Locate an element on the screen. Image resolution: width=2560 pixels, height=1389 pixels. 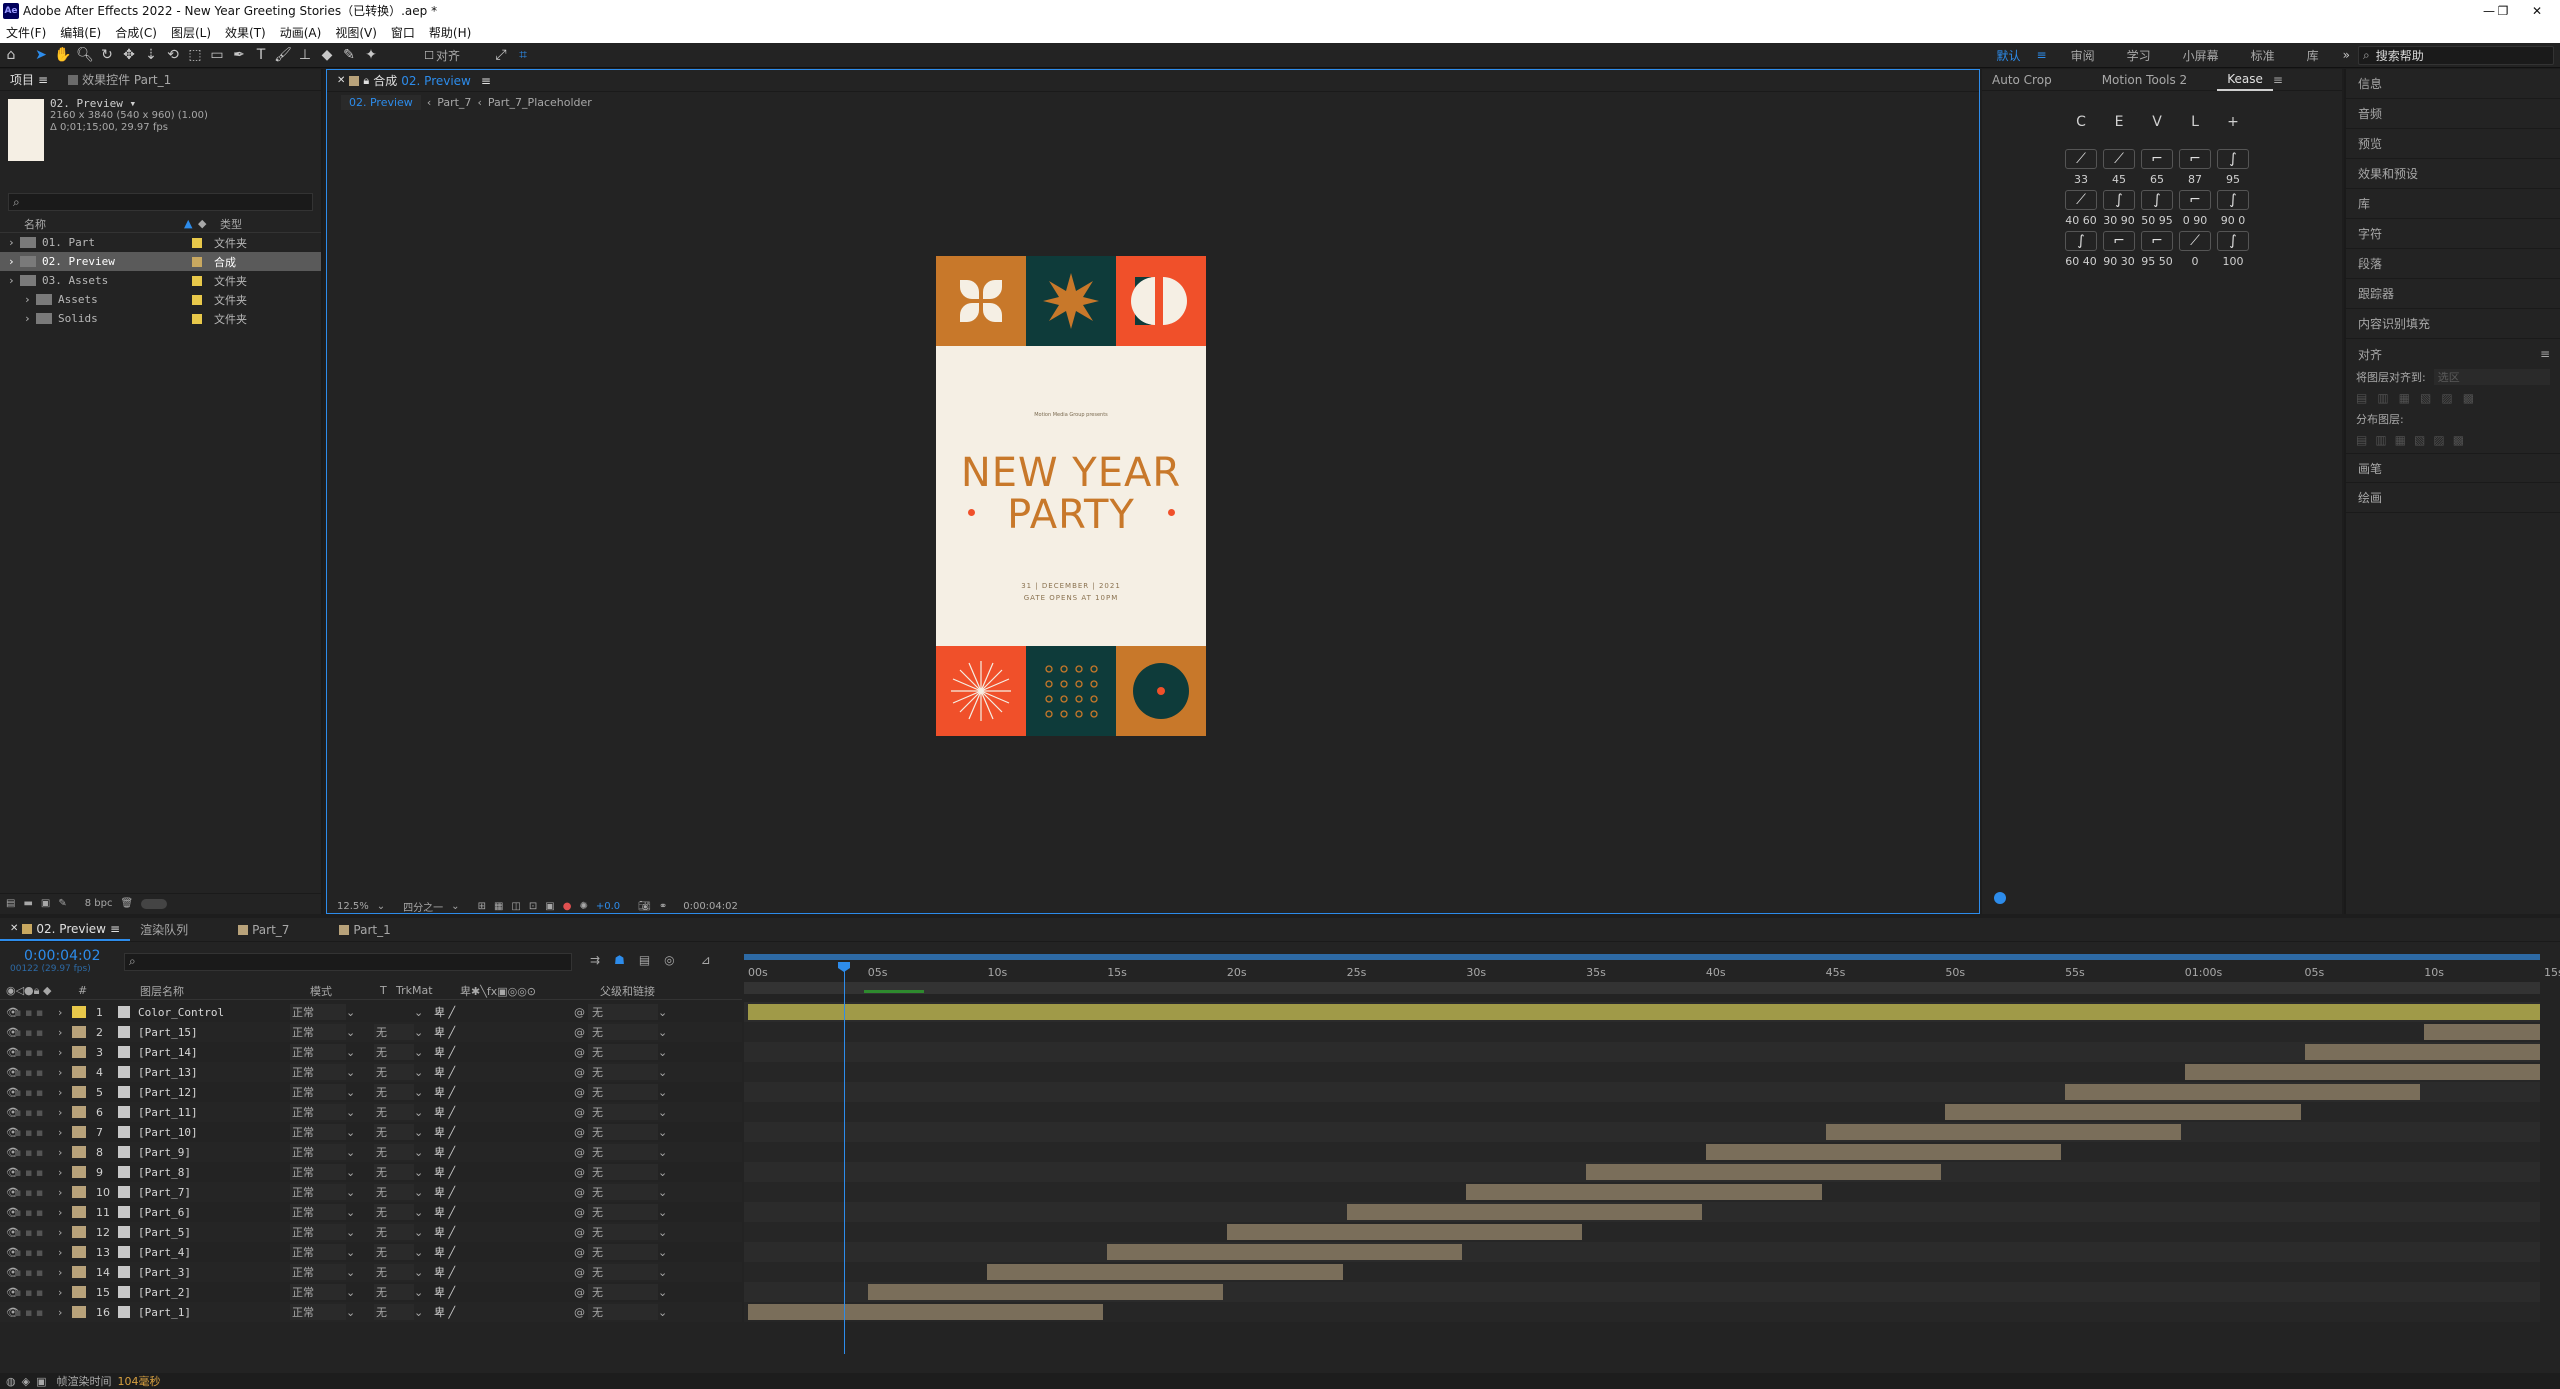
layer-row: 👁︎ ▪ ▪ ▪ › 6 [Part_11] 正常 ⌄ 无 ⌄ 卑 ╱ @ 无 ⌄ is located at coordinates (371, 1112).